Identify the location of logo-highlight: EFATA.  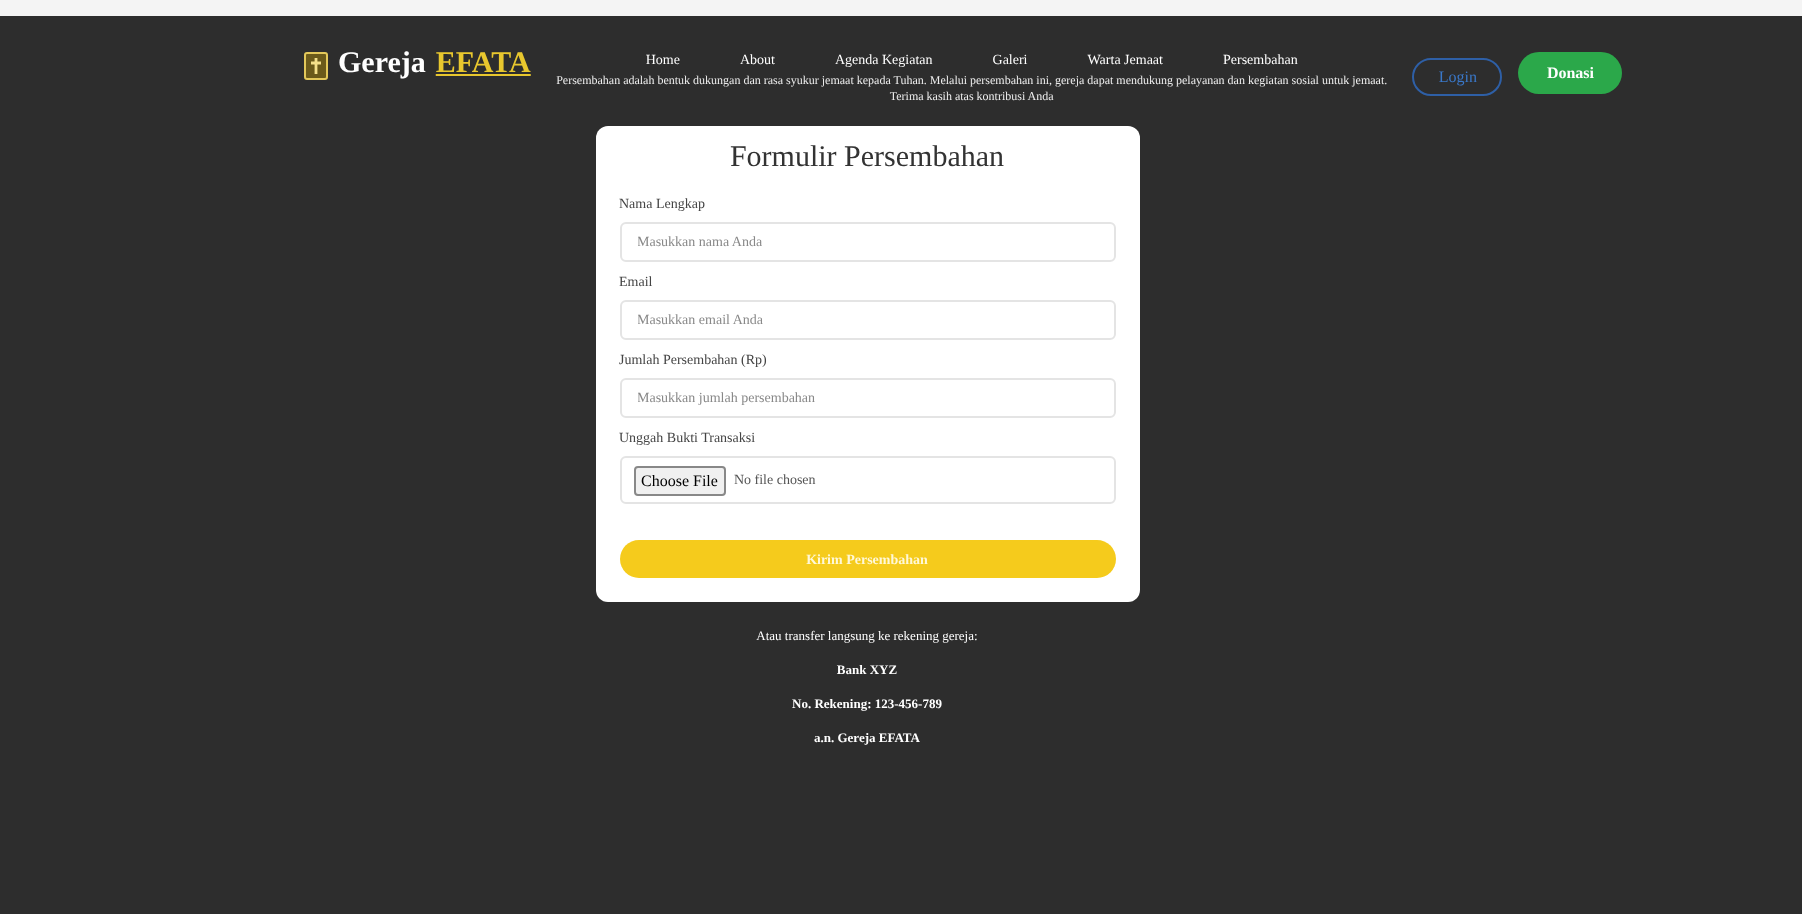
(483, 65).